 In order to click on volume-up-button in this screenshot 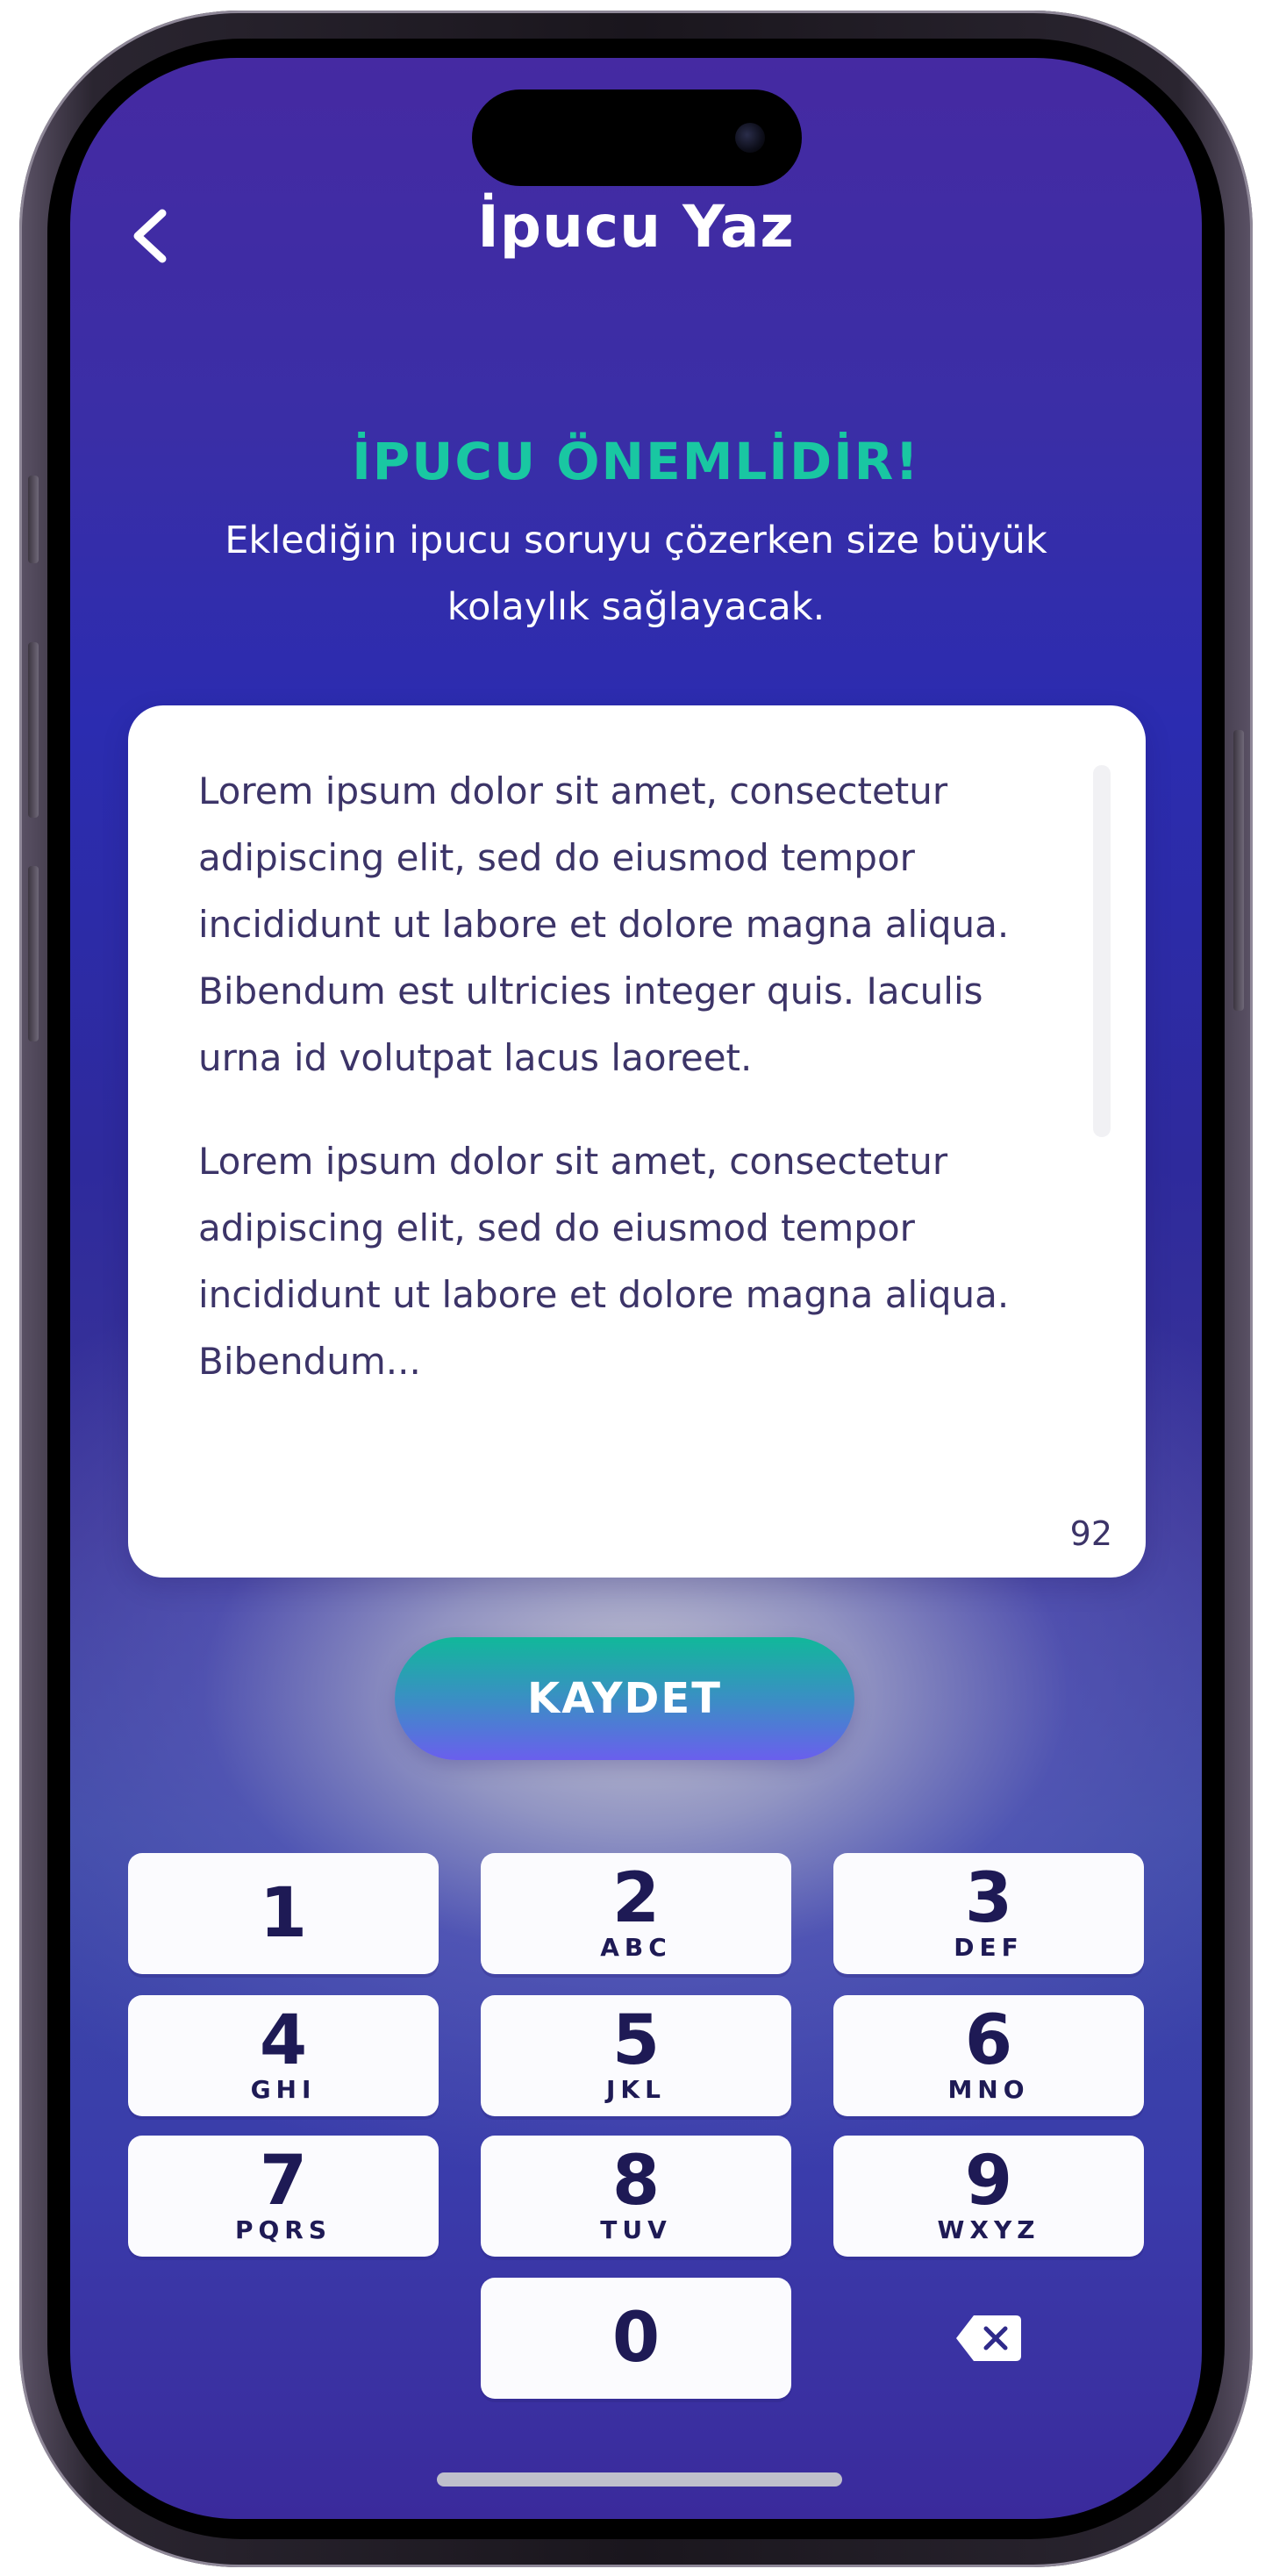, I will do `click(33, 730)`.